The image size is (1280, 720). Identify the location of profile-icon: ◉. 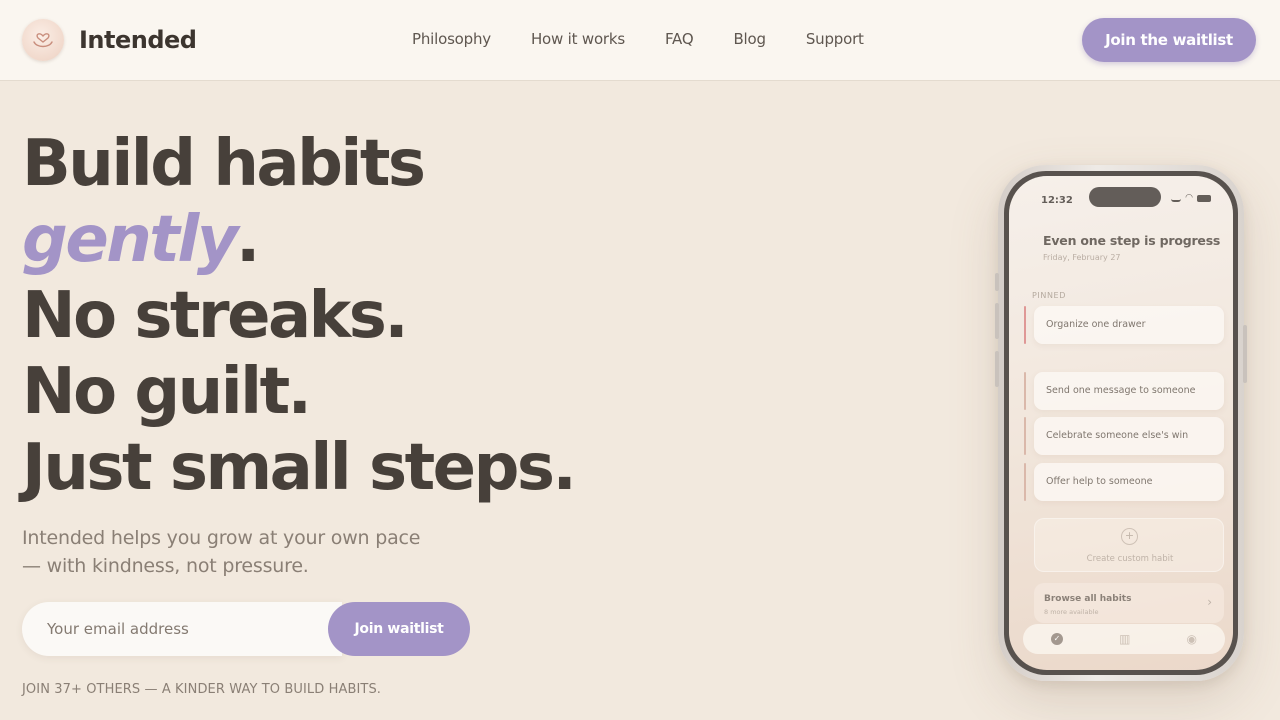
(1191, 639).